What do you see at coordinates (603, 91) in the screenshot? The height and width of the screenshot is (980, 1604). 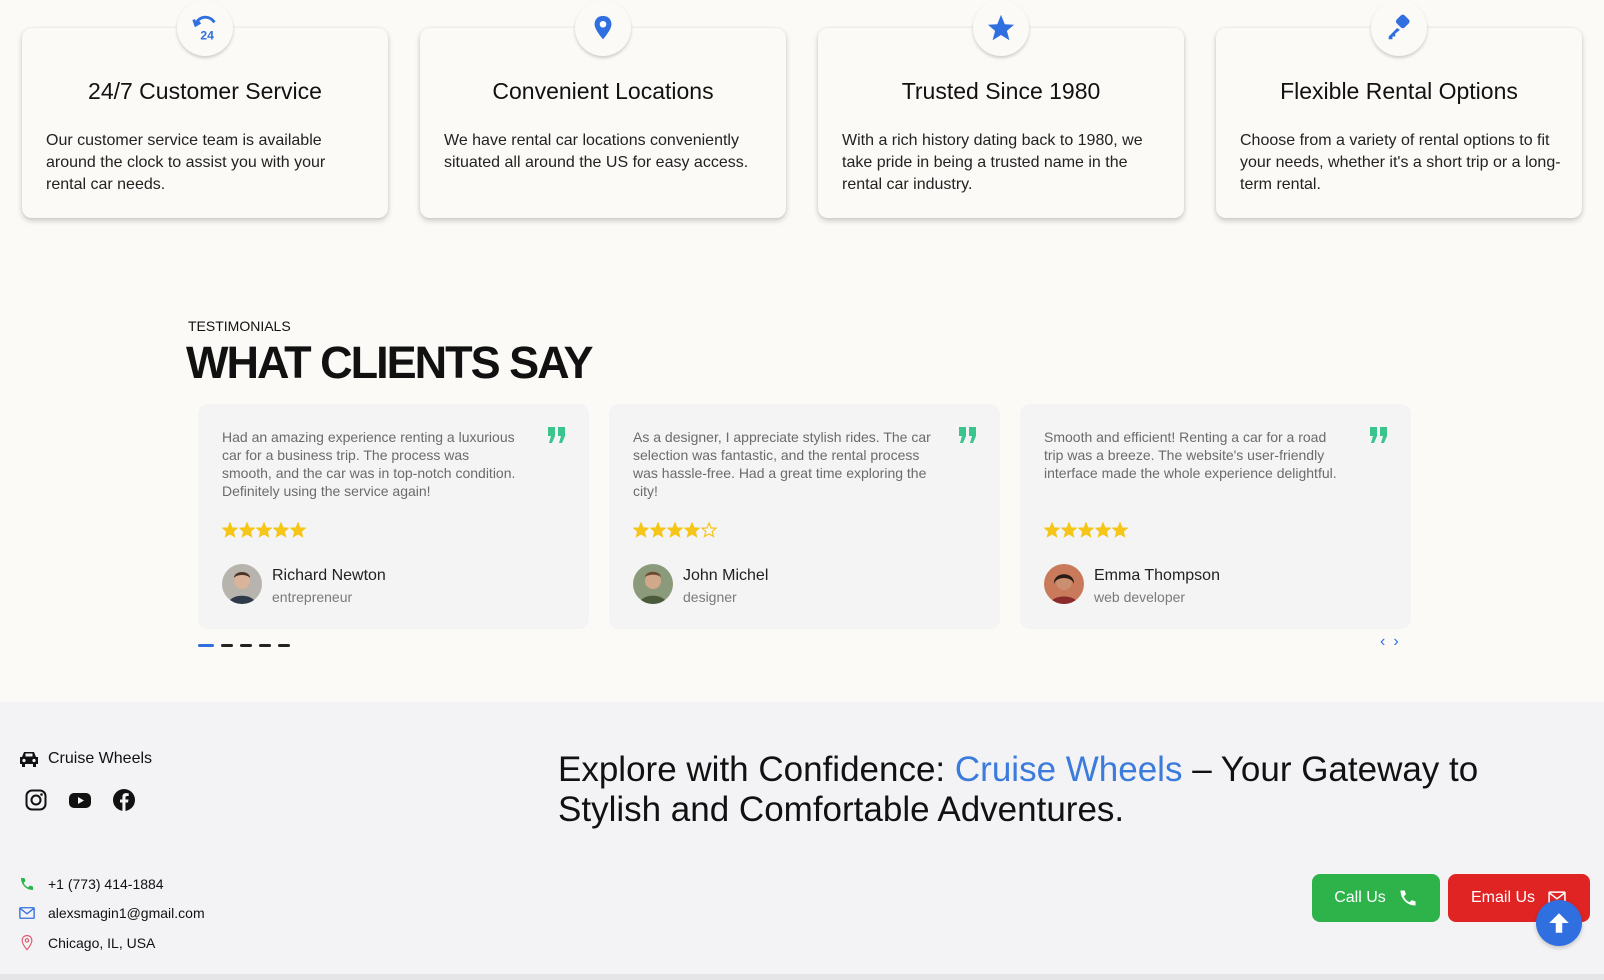 I see `feature-title: Convenient Locations` at bounding box center [603, 91].